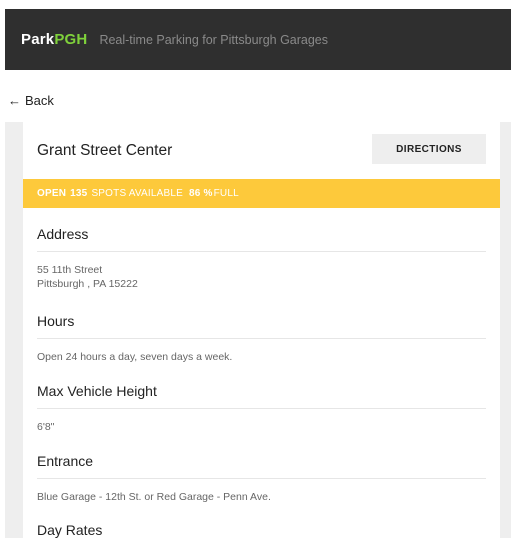 The width and height of the screenshot is (516, 538). What do you see at coordinates (38, 39) in the screenshot?
I see `brand-name-part1: Park` at bounding box center [38, 39].